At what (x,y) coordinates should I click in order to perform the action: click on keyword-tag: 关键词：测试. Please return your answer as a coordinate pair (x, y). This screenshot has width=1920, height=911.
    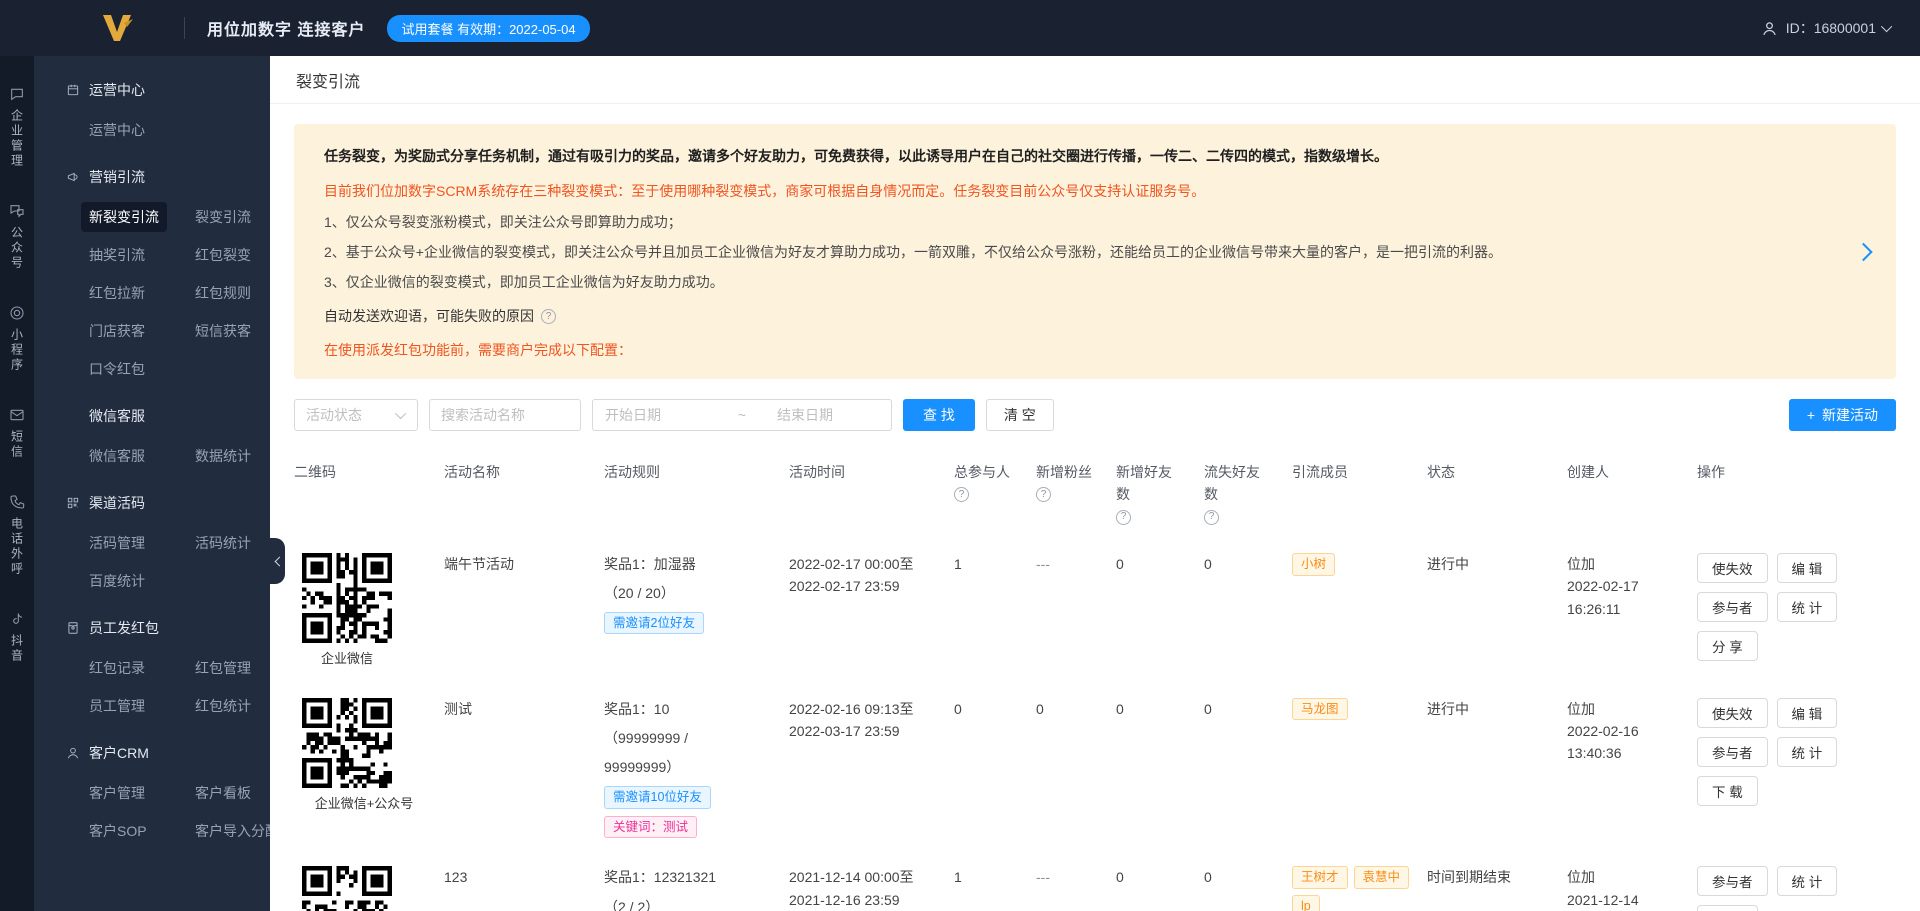
    Looking at the image, I should click on (651, 827).